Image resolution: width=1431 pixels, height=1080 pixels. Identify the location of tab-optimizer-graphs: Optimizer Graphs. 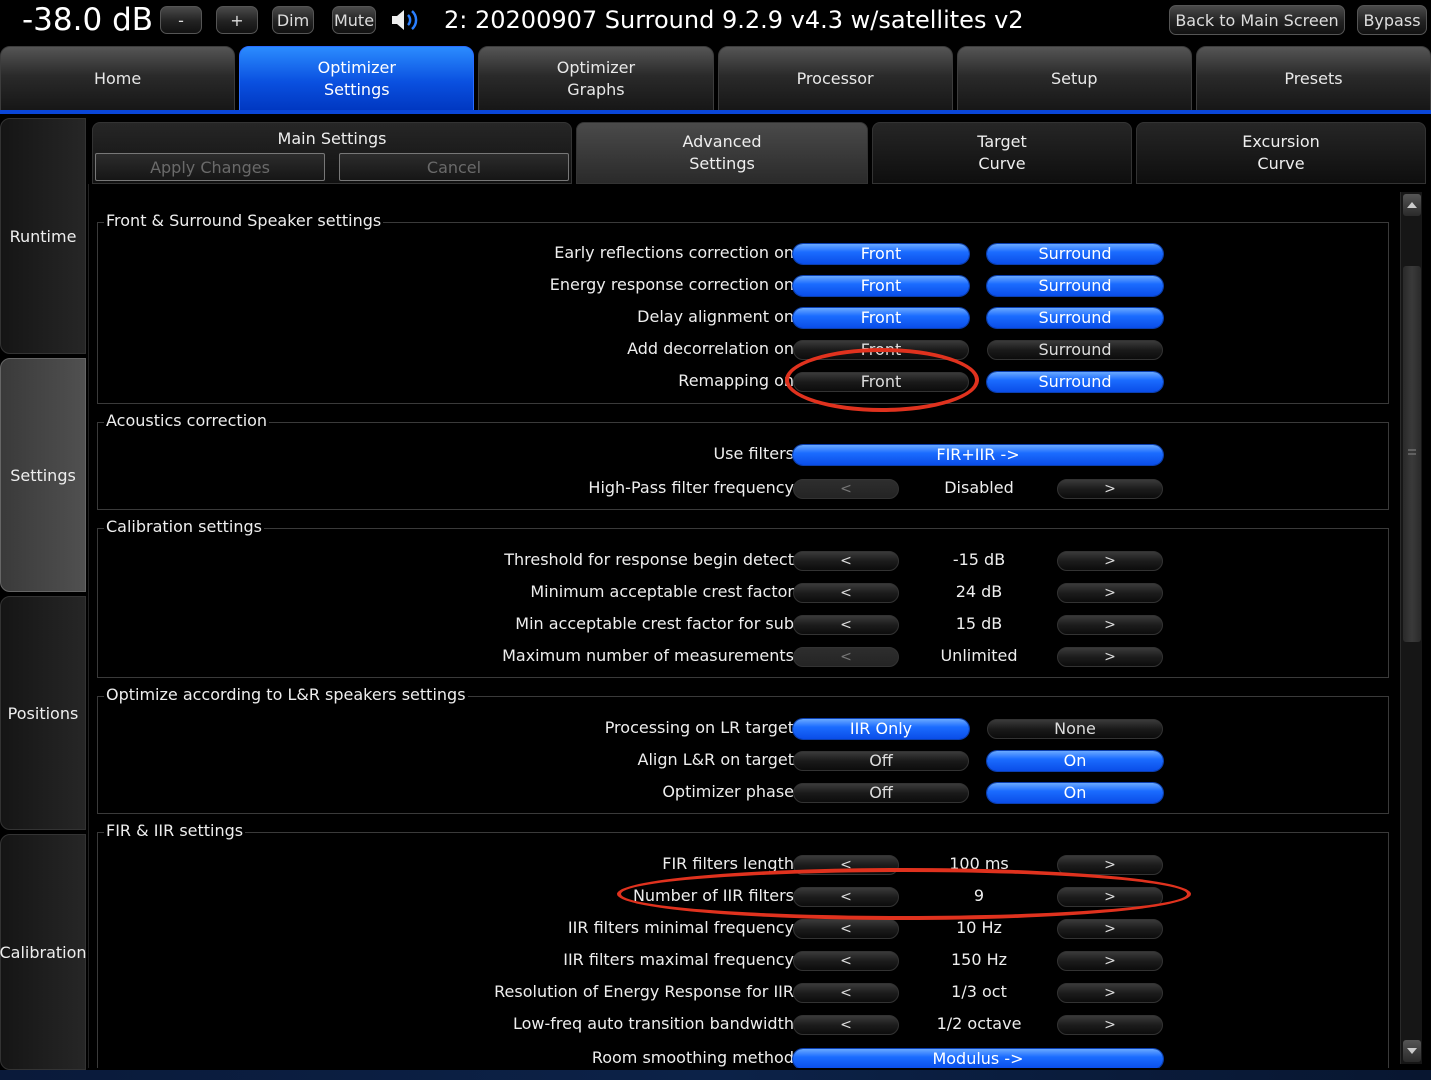
(596, 79).